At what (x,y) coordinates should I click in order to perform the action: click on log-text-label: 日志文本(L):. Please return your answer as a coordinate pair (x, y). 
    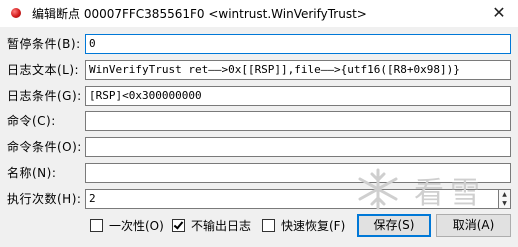
    Looking at the image, I should click on (43, 70).